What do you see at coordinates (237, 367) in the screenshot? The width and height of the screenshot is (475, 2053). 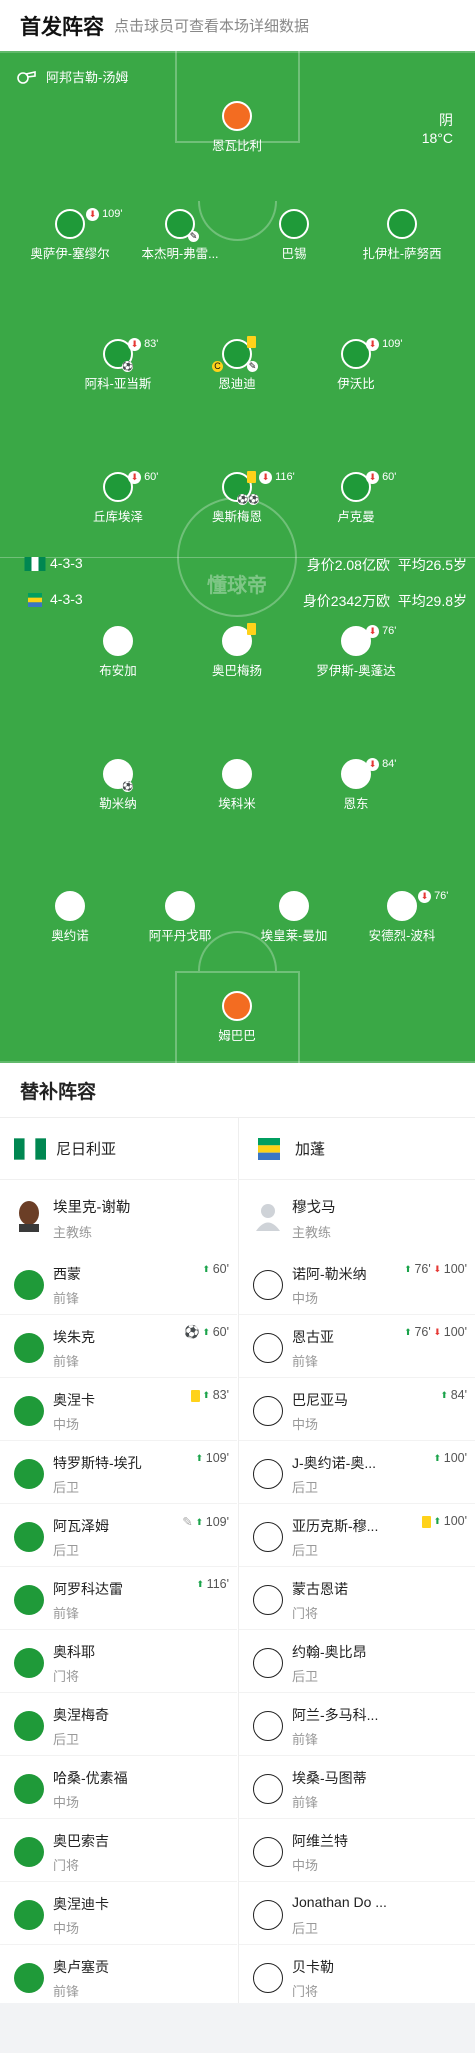 I see `home-player: C ✎ 恩迪迪` at bounding box center [237, 367].